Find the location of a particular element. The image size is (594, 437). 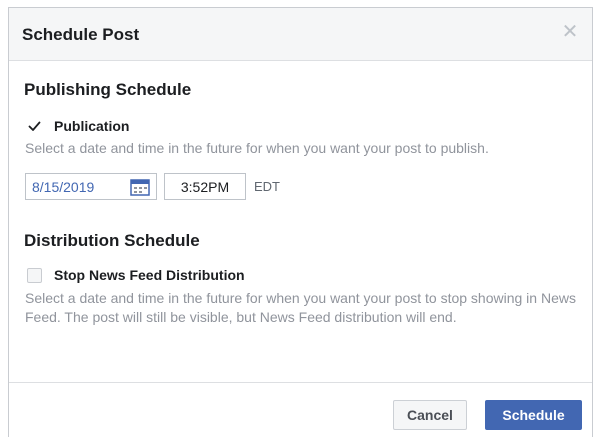

dialog-header: Schedule Post ✕ is located at coordinates (300, 34).